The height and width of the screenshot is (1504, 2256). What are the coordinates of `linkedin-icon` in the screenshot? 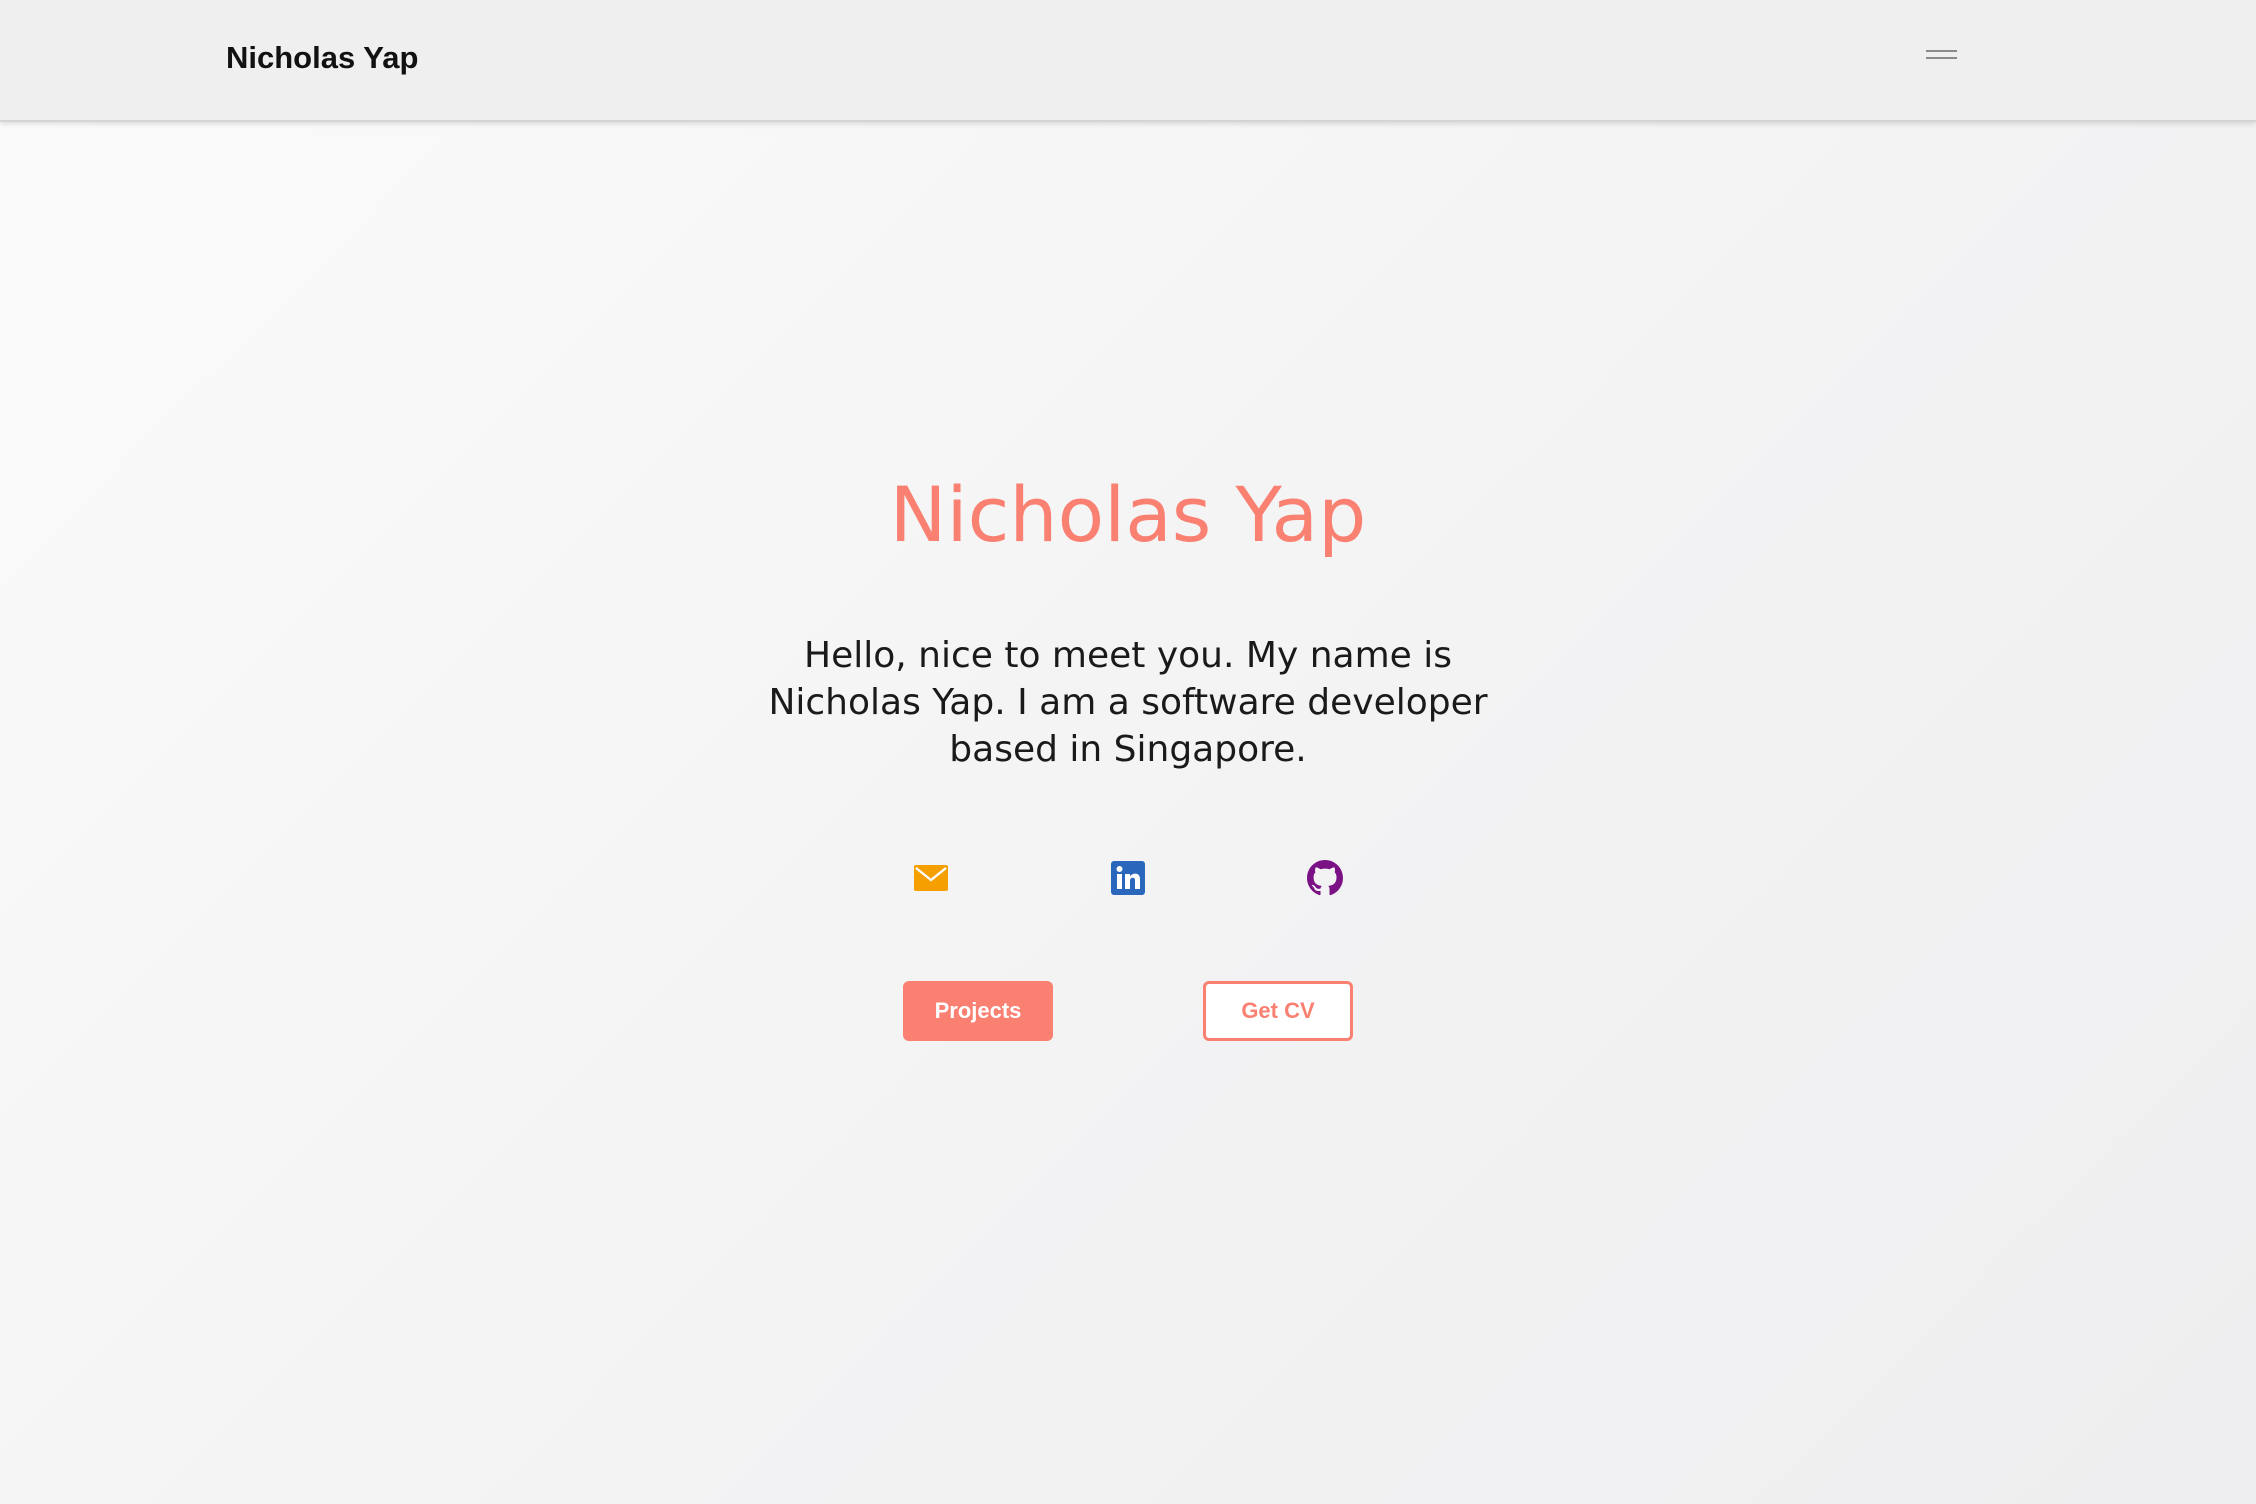 It's located at (1128, 878).